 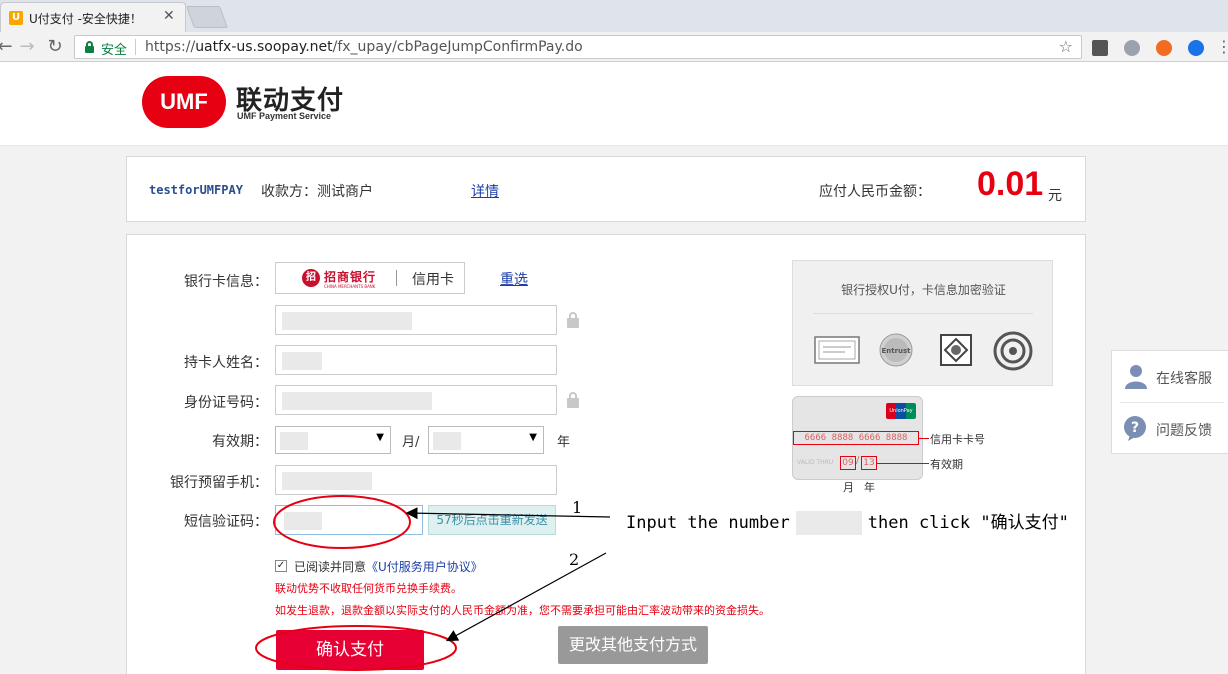 I want to click on sms-code-field, so click(x=349, y=520).